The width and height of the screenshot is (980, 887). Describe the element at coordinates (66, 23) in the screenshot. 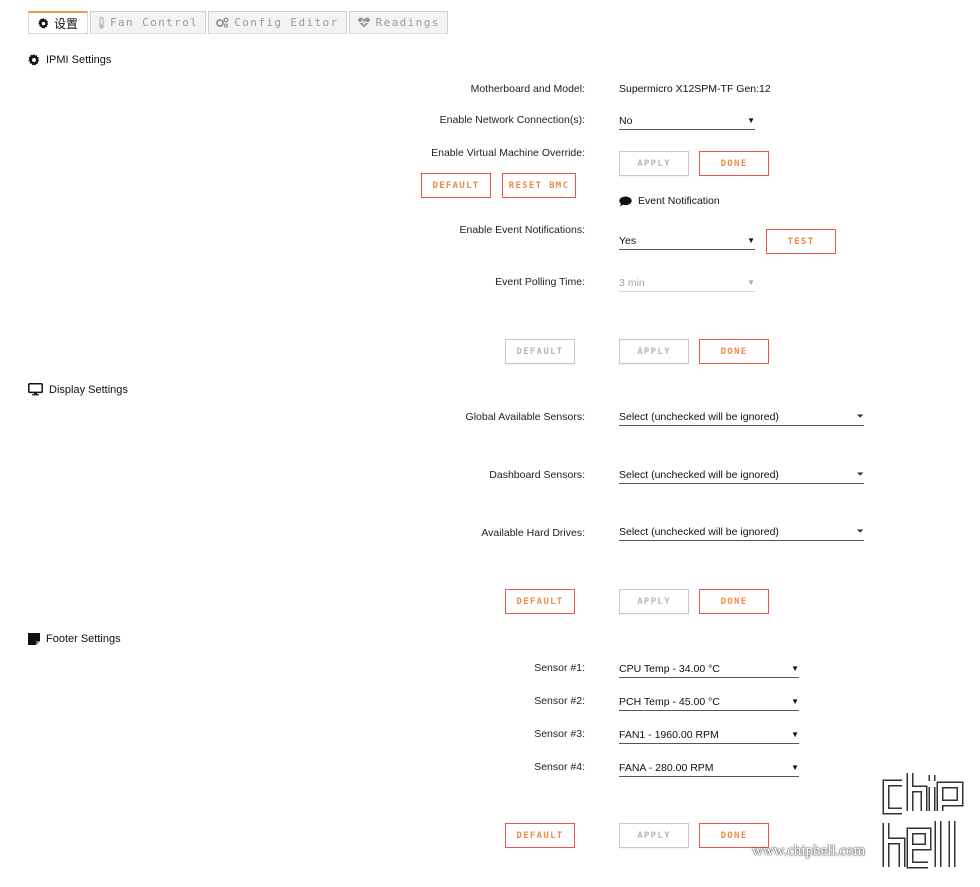

I see `tab-label: 设置` at that location.